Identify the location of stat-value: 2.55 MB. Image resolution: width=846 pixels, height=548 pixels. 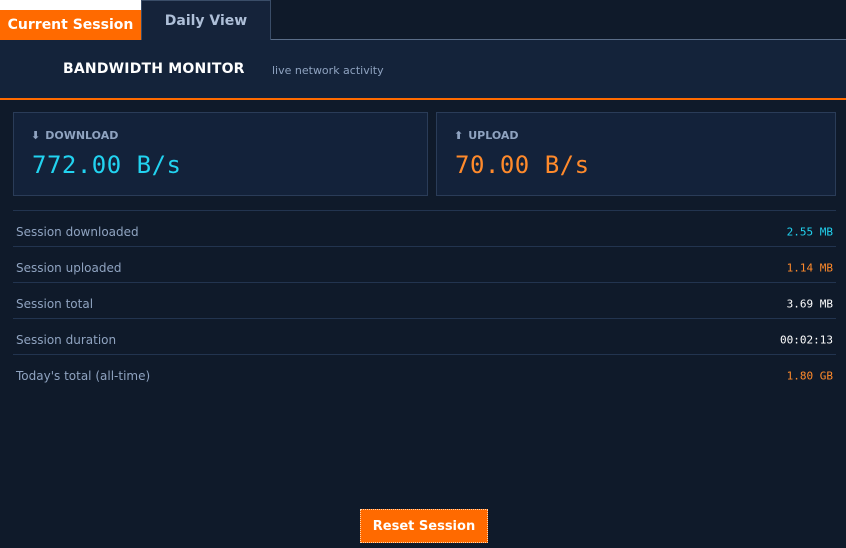
(809, 232).